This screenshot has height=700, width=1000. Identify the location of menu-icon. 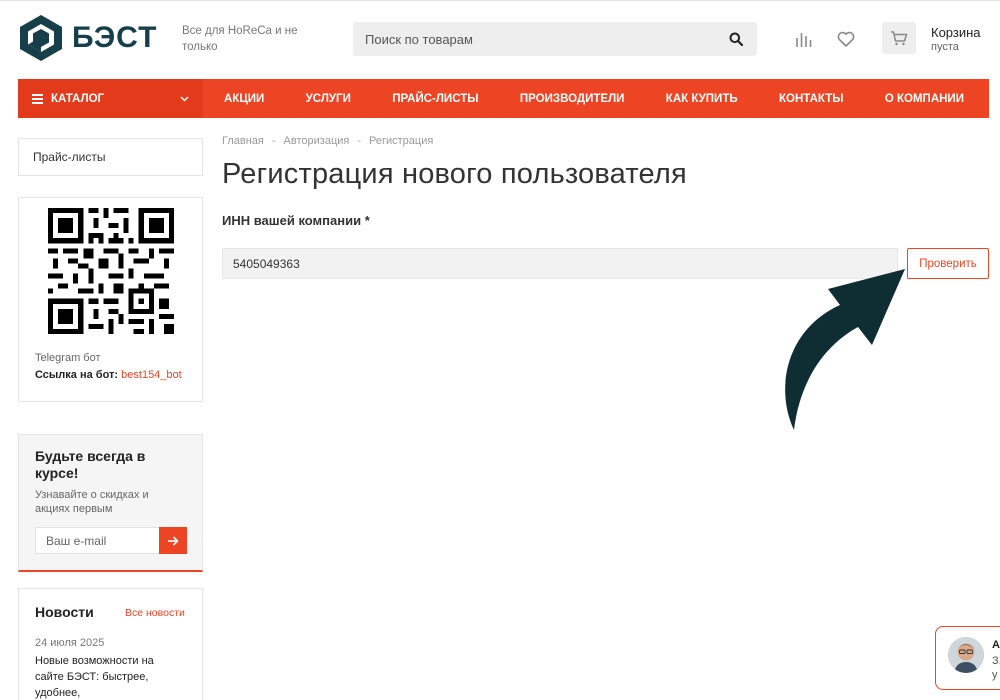
(37, 99).